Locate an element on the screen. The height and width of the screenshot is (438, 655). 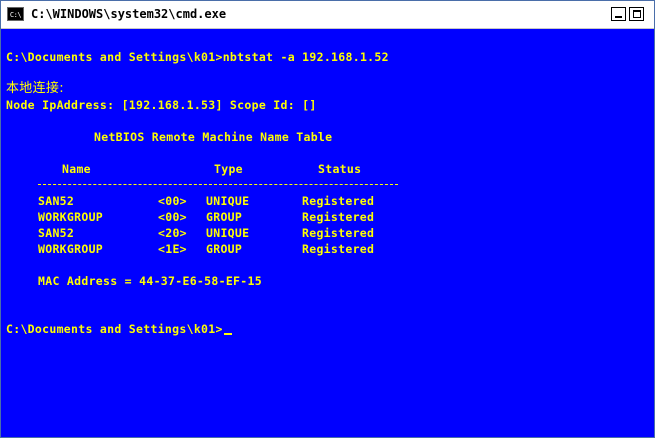
minimize-icon is located at coordinates (618, 17).